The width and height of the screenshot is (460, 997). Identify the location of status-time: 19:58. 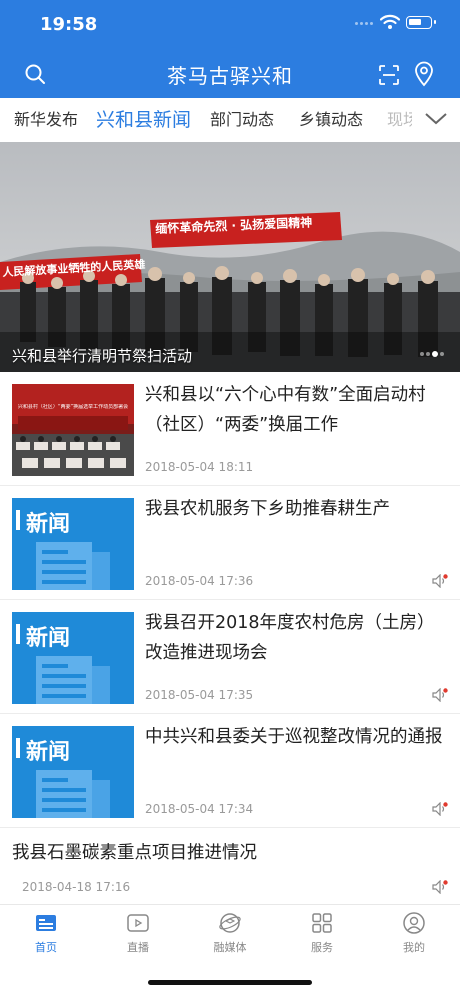
(69, 24).